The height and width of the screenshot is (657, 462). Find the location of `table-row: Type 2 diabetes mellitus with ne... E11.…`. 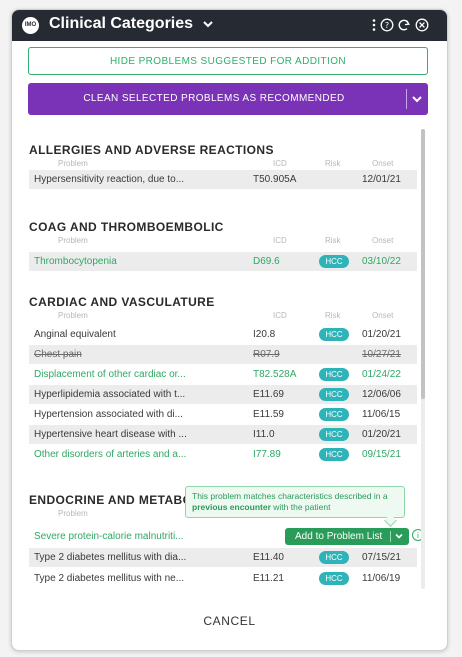

table-row: Type 2 diabetes mellitus with ne... E11.… is located at coordinates (223, 578).